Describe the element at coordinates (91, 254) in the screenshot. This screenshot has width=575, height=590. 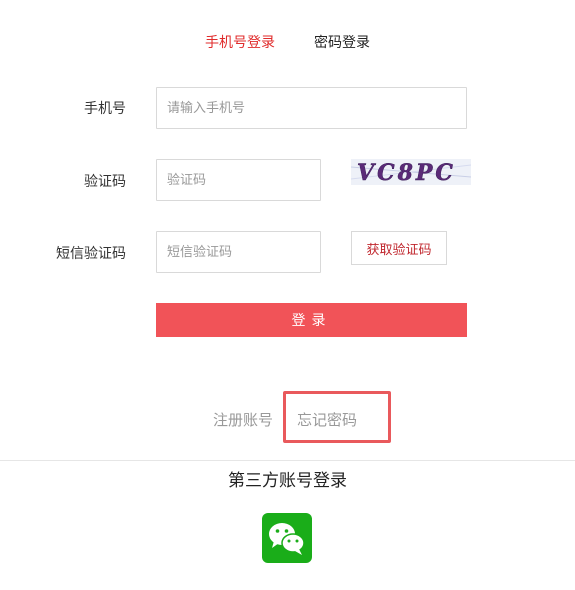
I see `sms-code-label: 短信验证码` at that location.